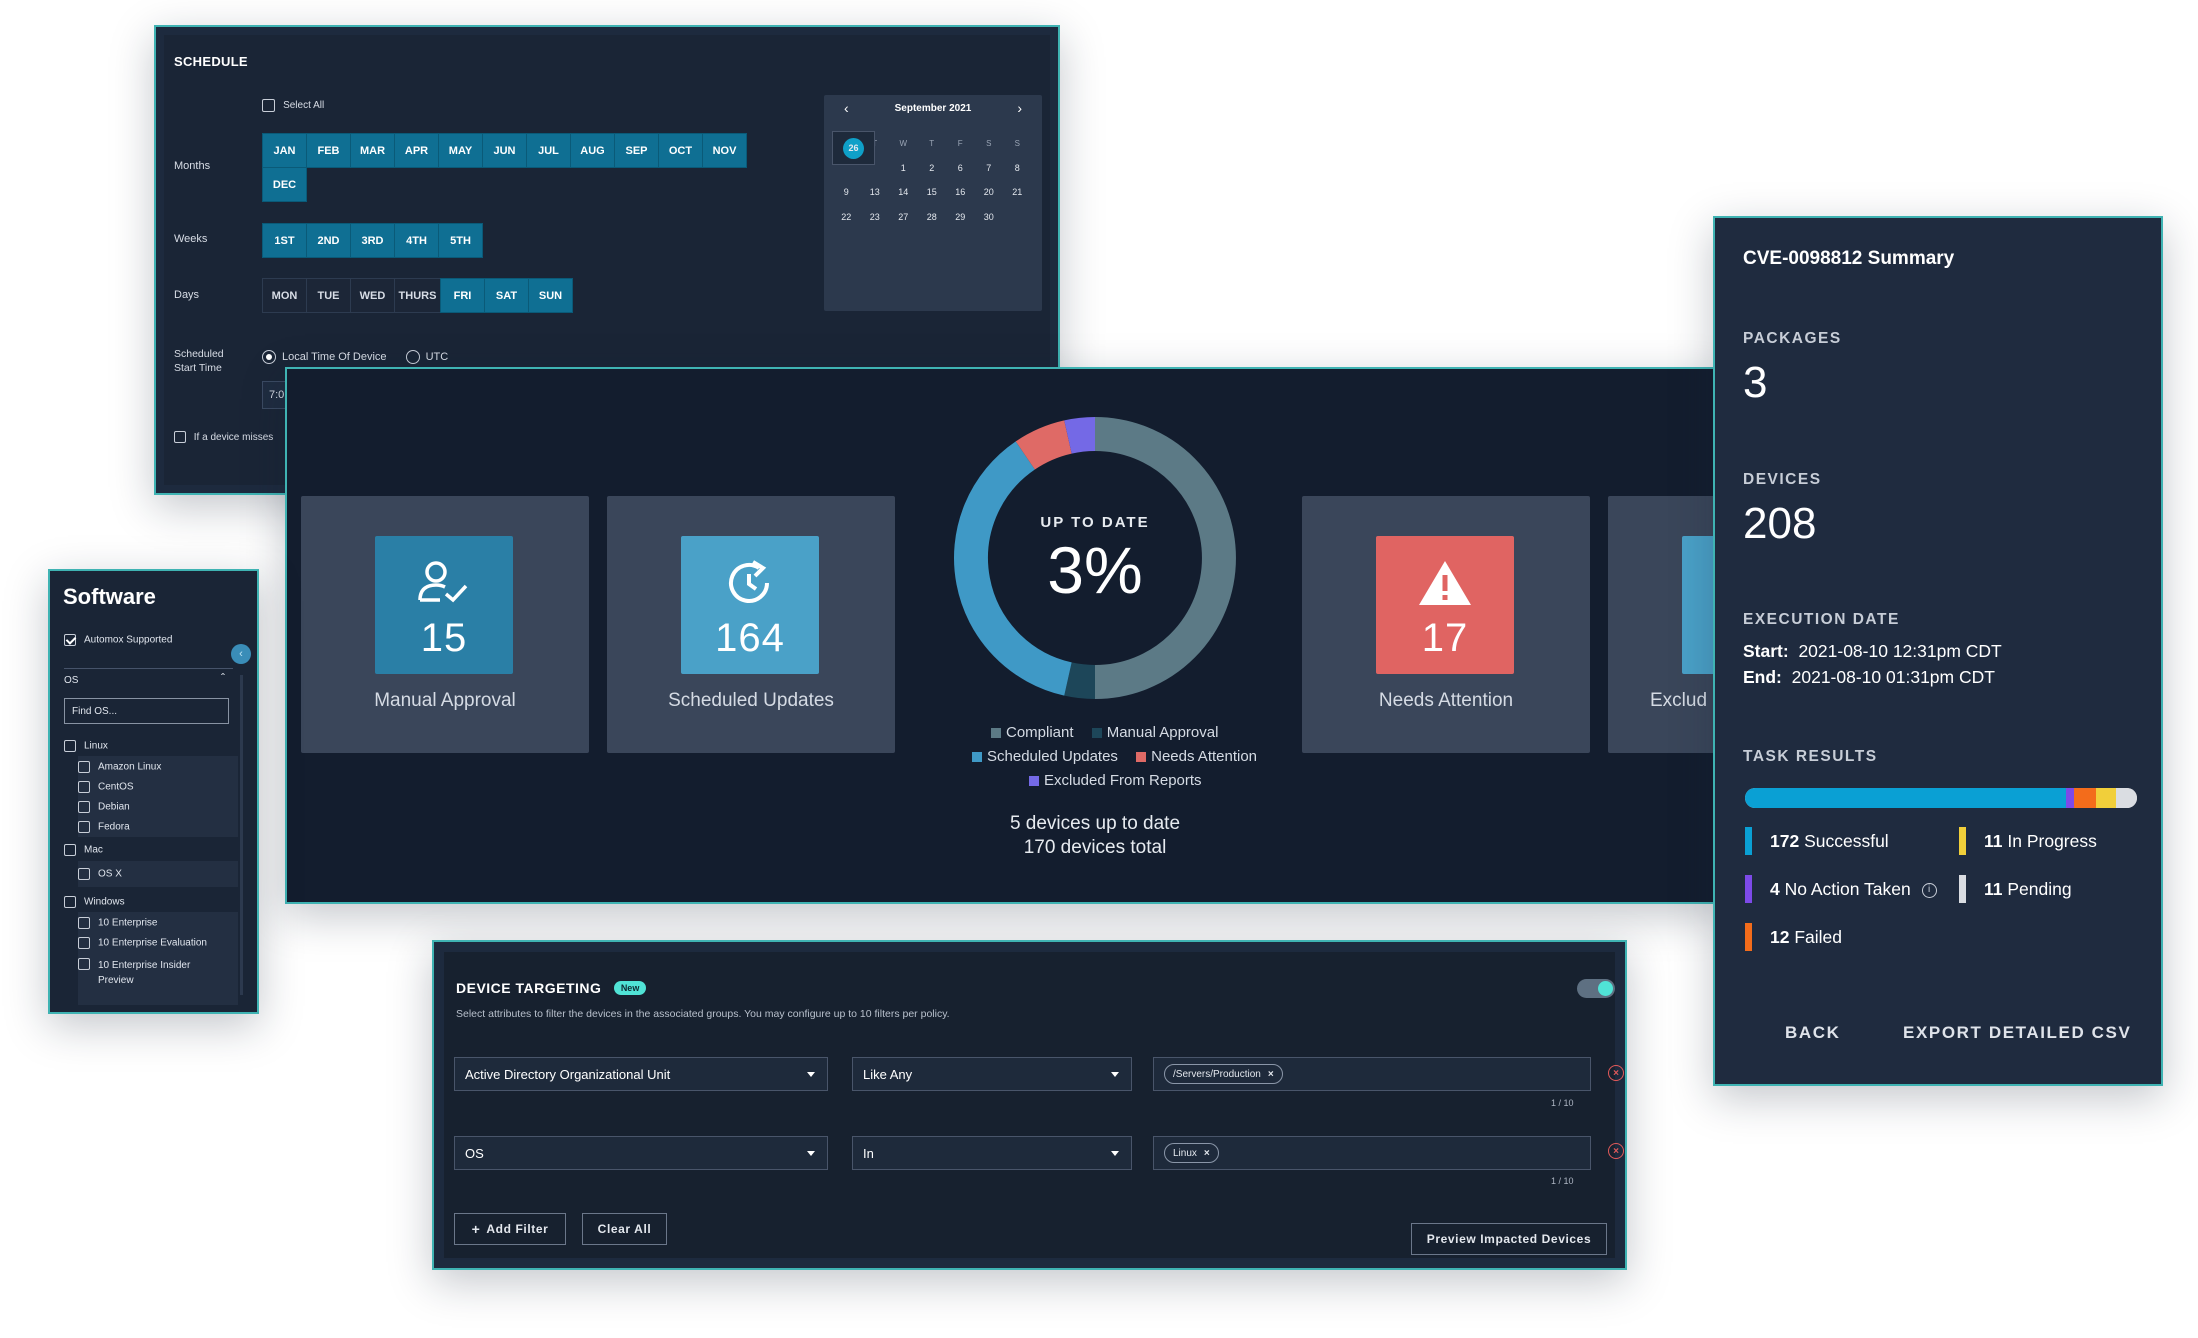 The height and width of the screenshot is (1338, 2198). I want to click on calendar-day: 2, so click(932, 168).